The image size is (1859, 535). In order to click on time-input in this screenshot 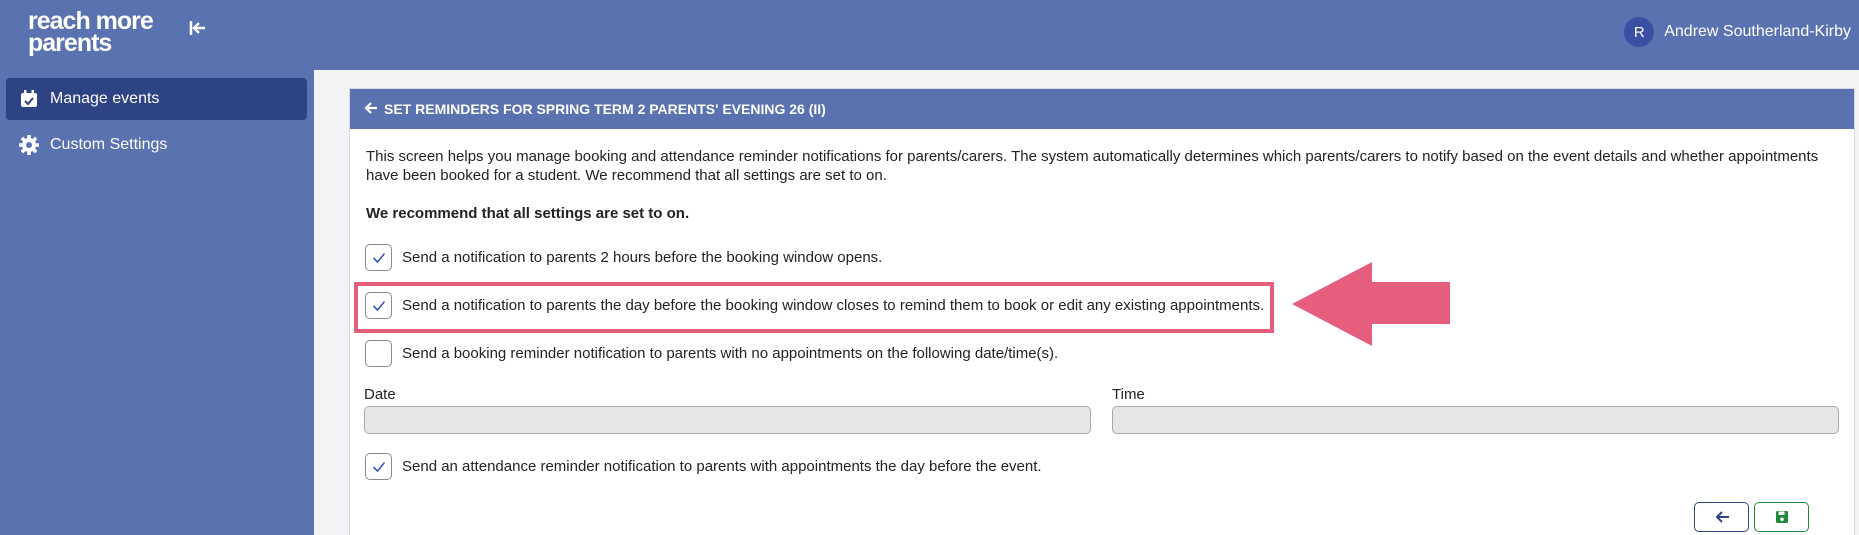, I will do `click(1475, 420)`.